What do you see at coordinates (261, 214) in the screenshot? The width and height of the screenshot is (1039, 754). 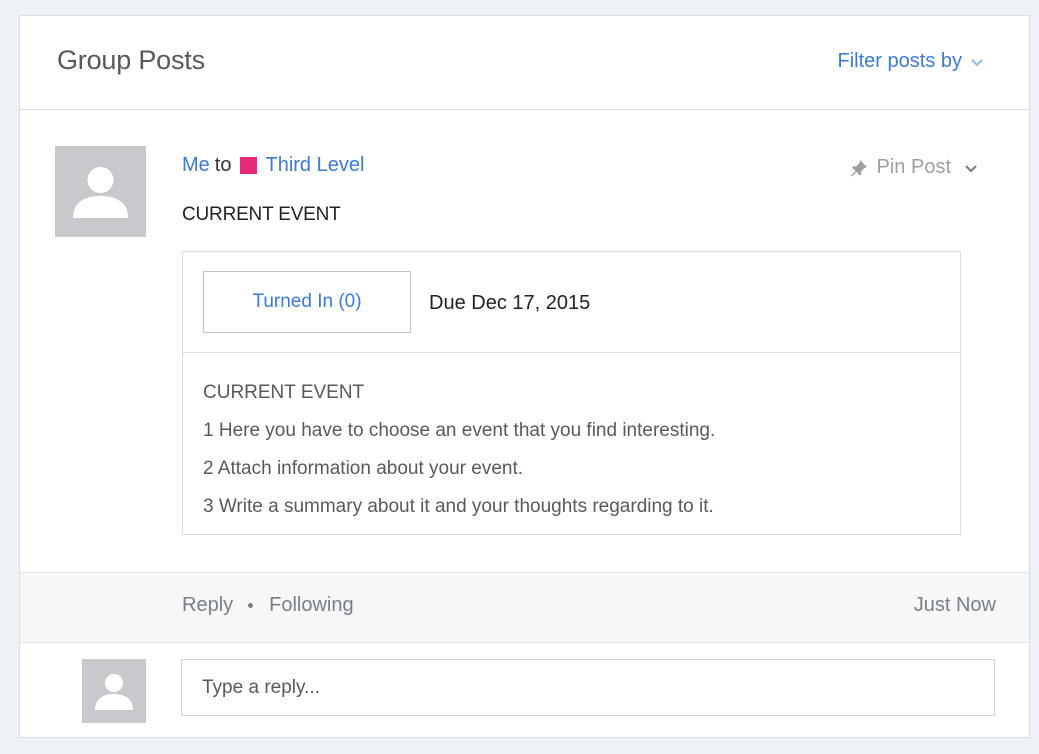 I see `post-title: CURRENT EVENT` at bounding box center [261, 214].